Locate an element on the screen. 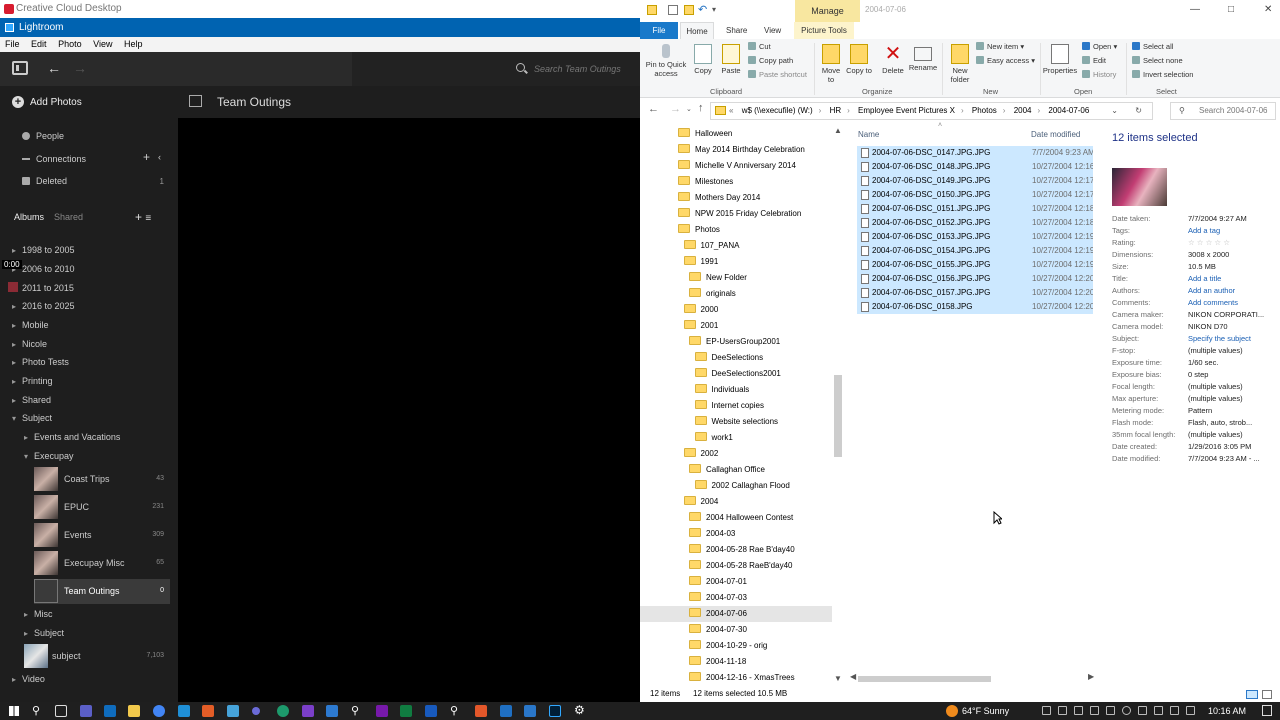 This screenshot has width=1280, height=720. menu-file: File is located at coordinates (12, 44).